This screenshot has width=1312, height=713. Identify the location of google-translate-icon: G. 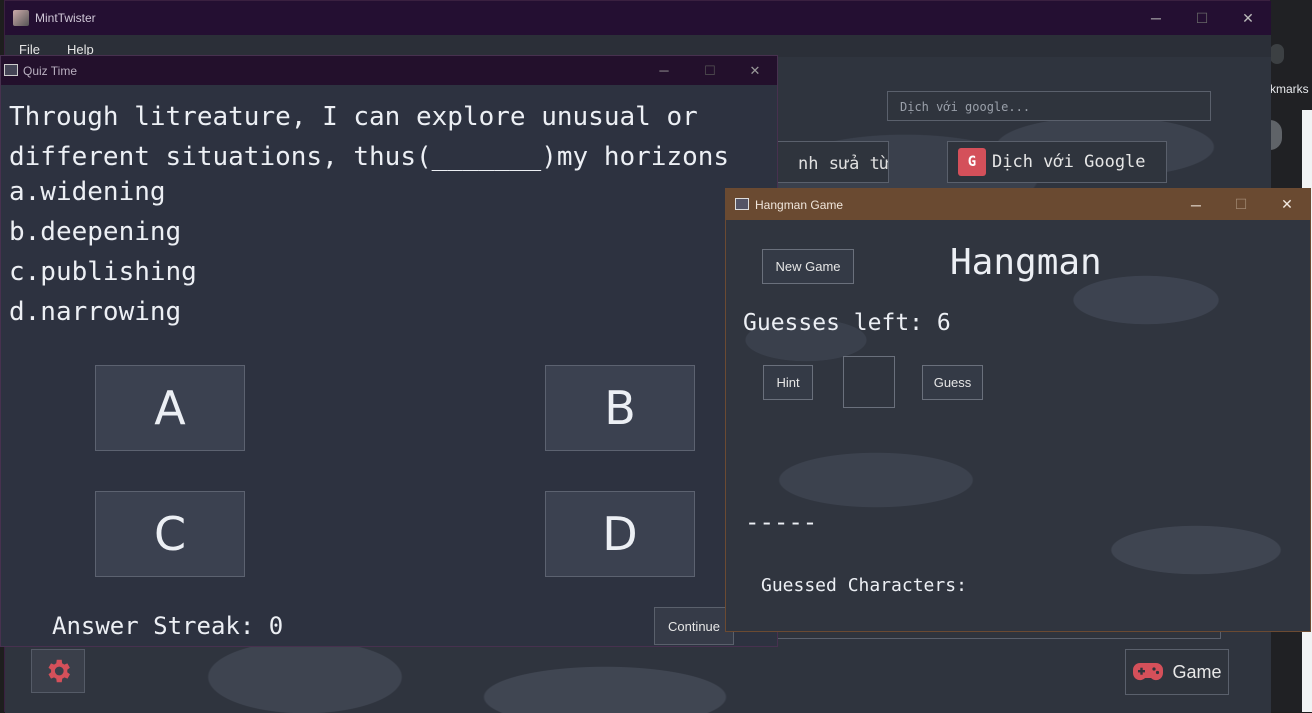
(972, 162).